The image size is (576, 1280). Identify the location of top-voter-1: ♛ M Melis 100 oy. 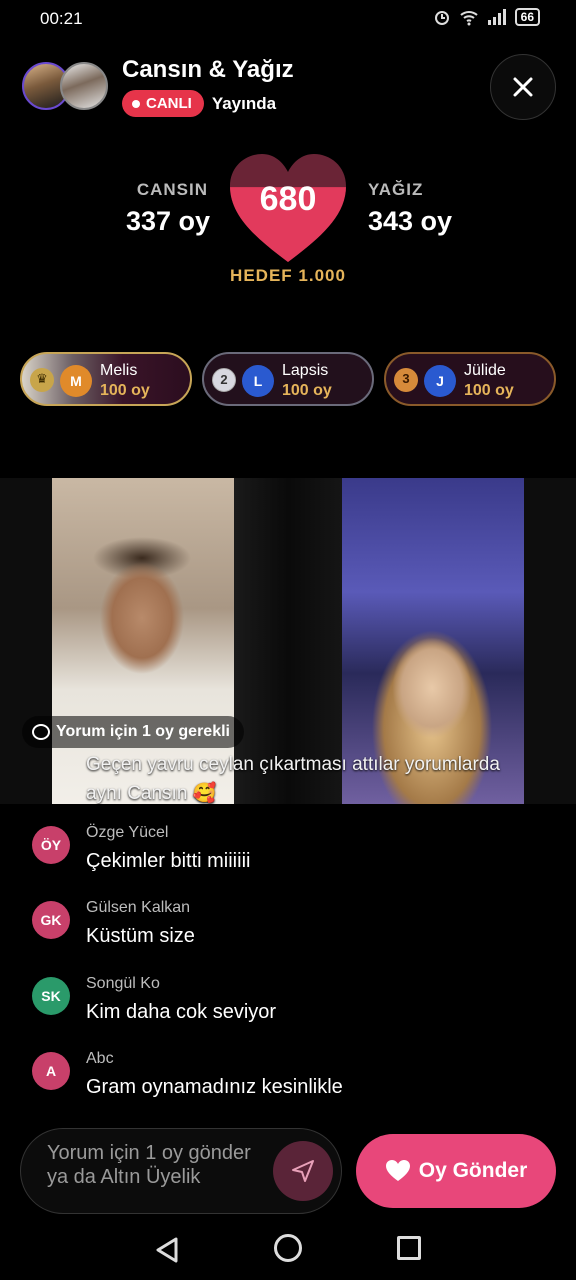
(106, 379).